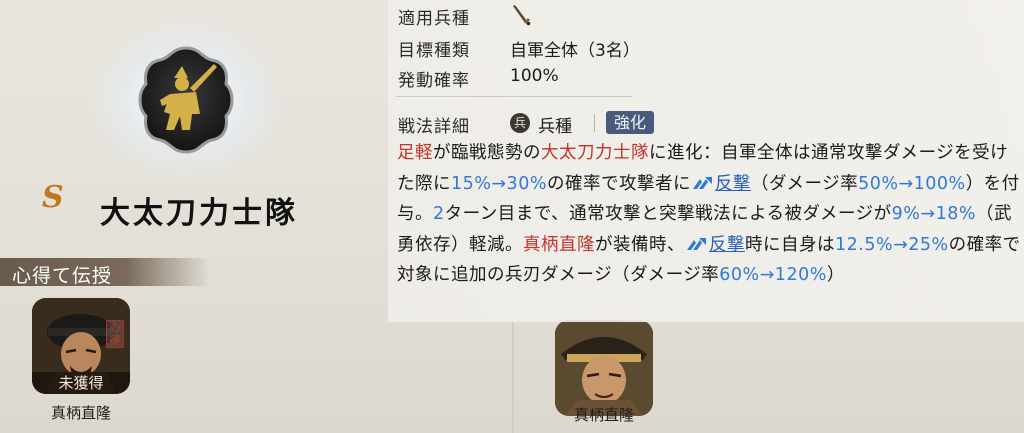  What do you see at coordinates (835, 275) in the screenshot?
I see `description-segment: ）` at bounding box center [835, 275].